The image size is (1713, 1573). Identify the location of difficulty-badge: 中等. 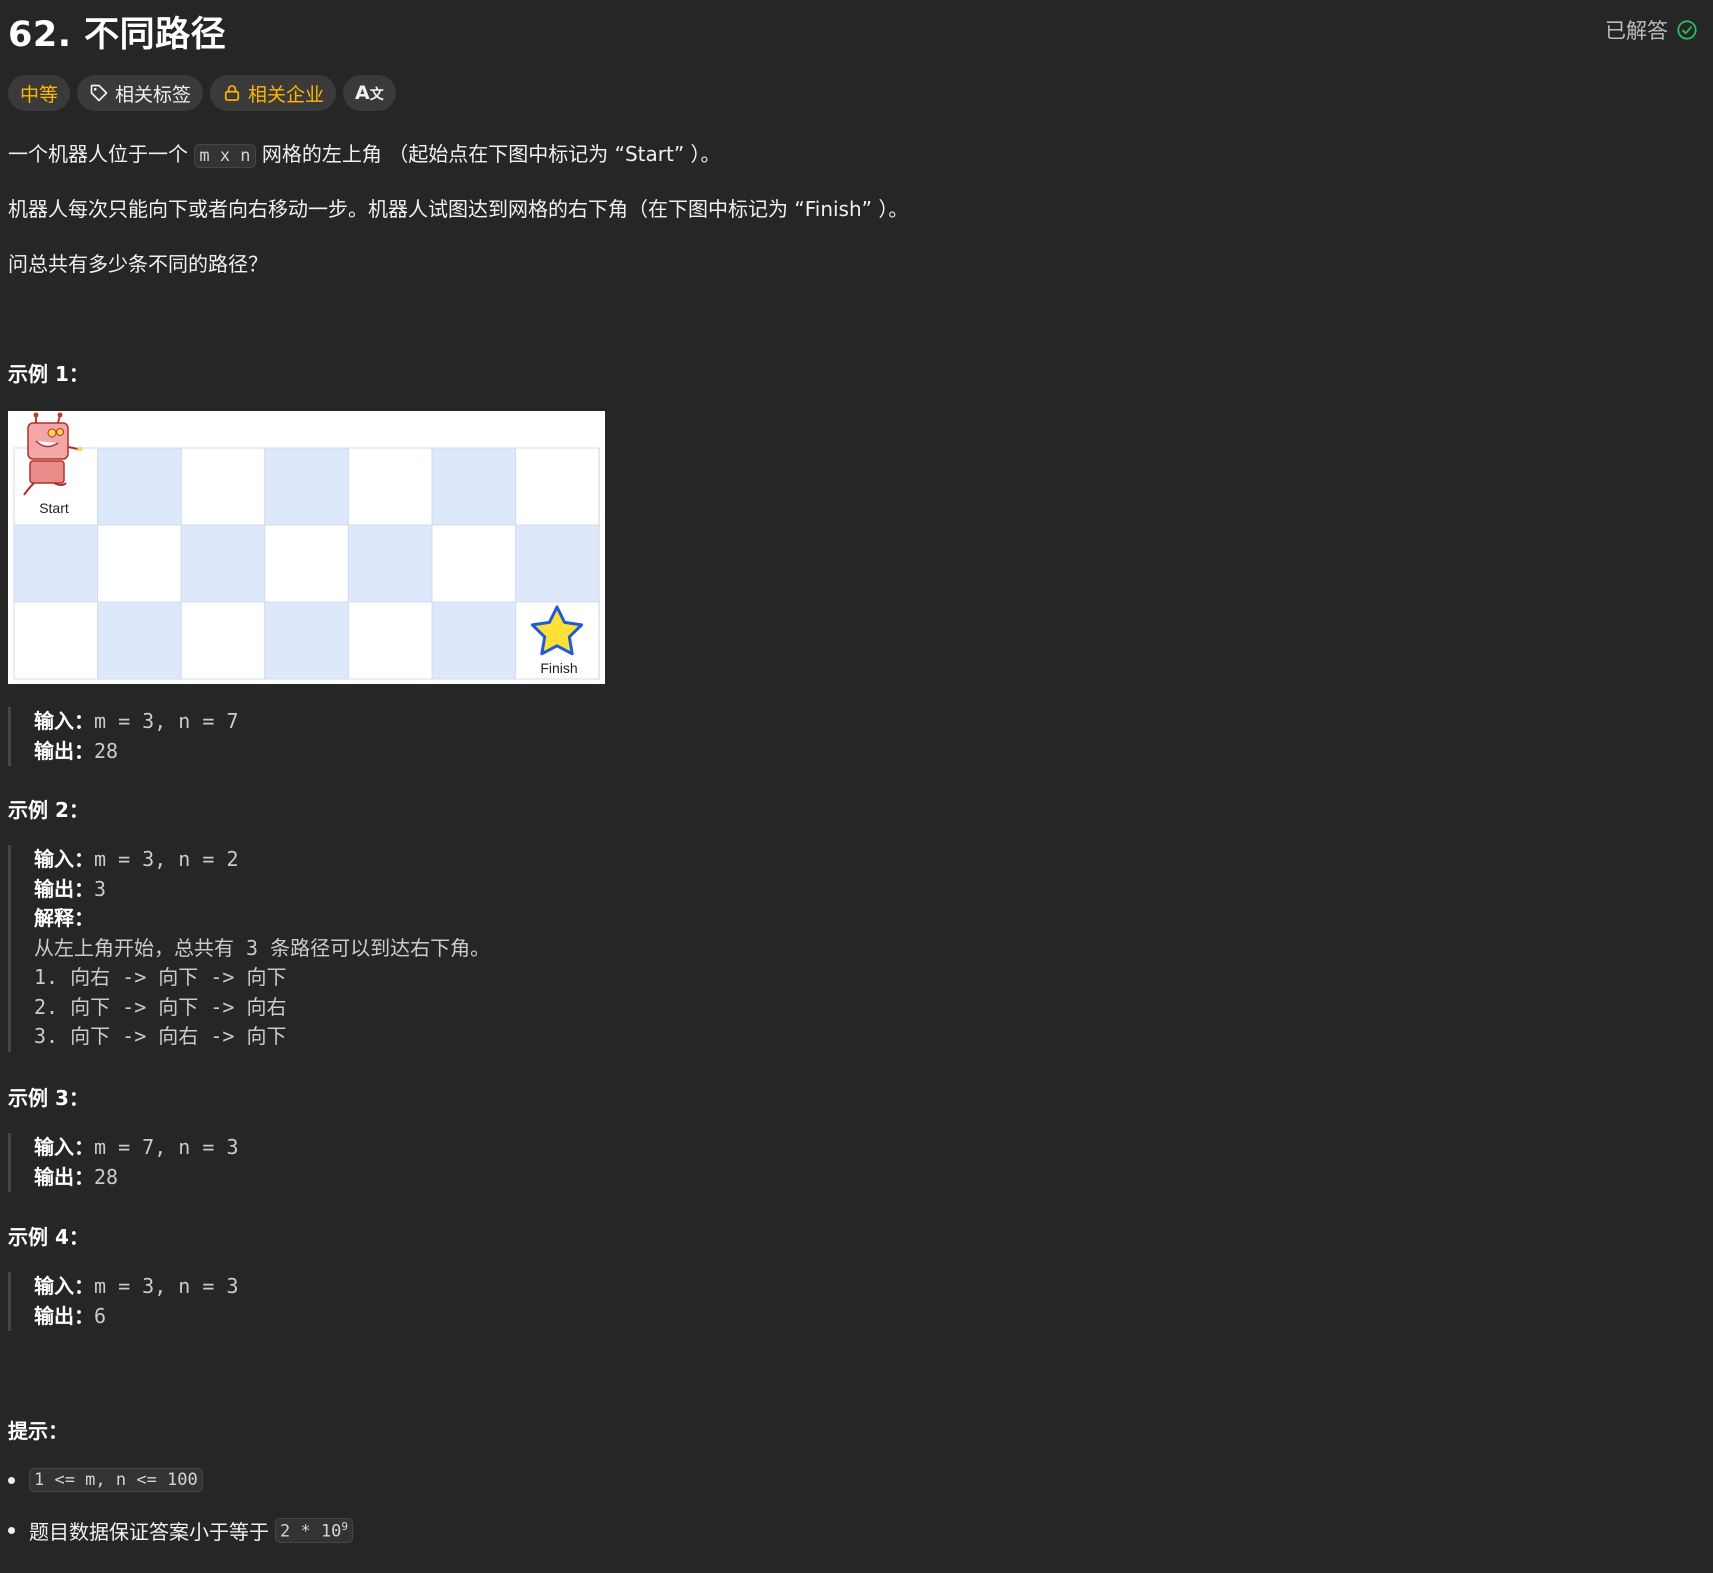
(39, 93).